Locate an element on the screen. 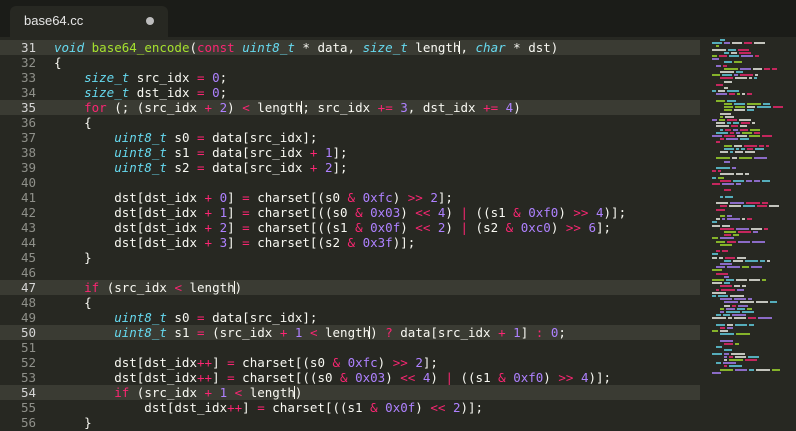 This screenshot has width=796, height=431. code-token: { is located at coordinates (73, 302).